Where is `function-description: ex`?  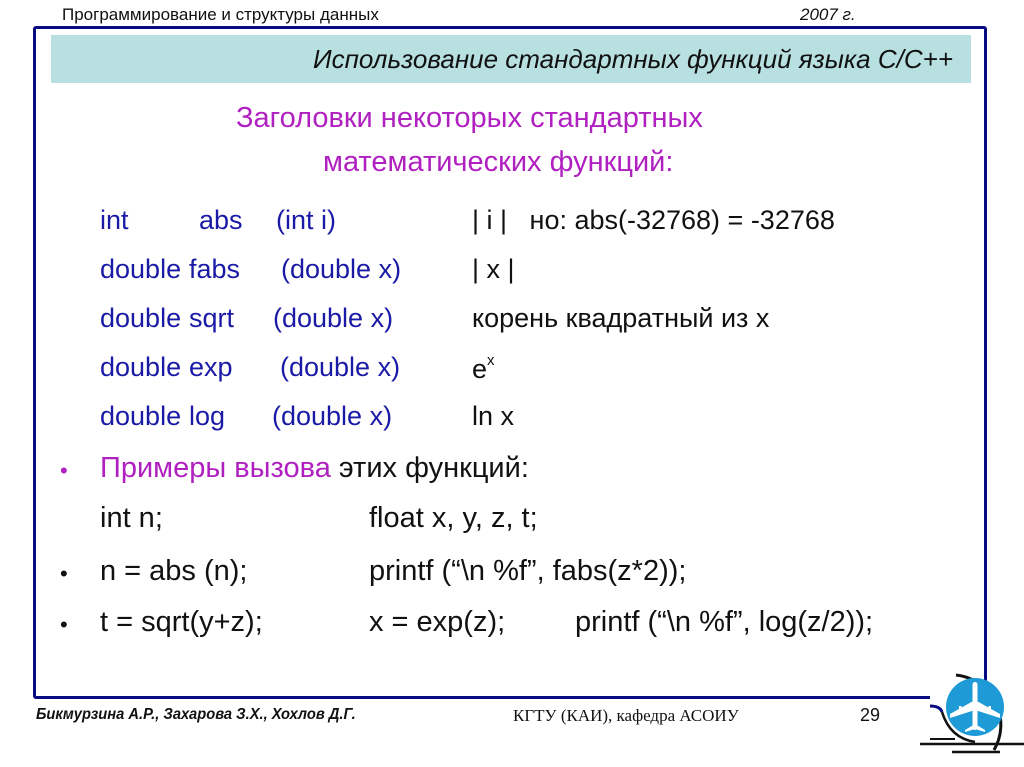
function-description: ex is located at coordinates (483, 368).